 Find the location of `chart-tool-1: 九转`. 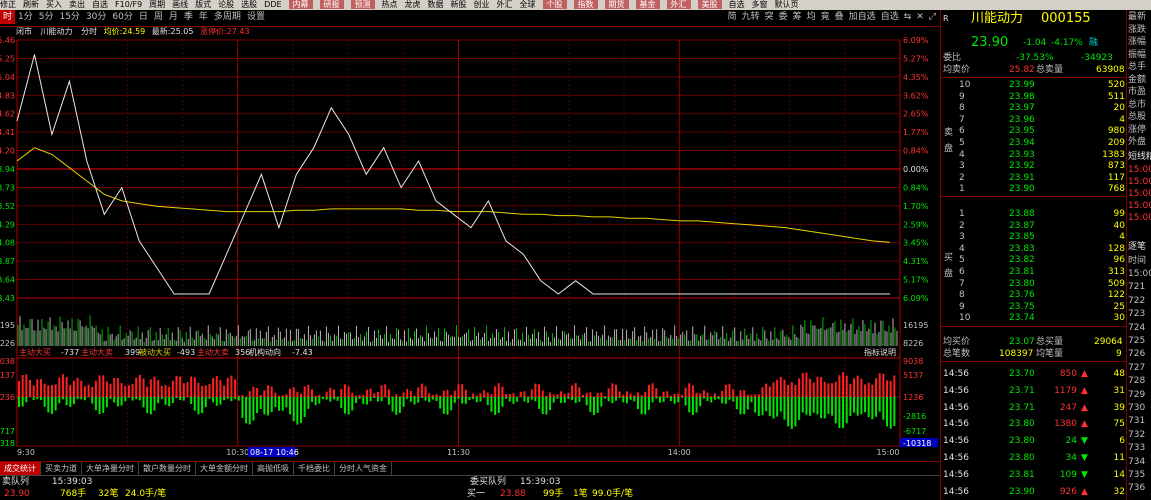

chart-tool-1: 九转 is located at coordinates (751, 17).